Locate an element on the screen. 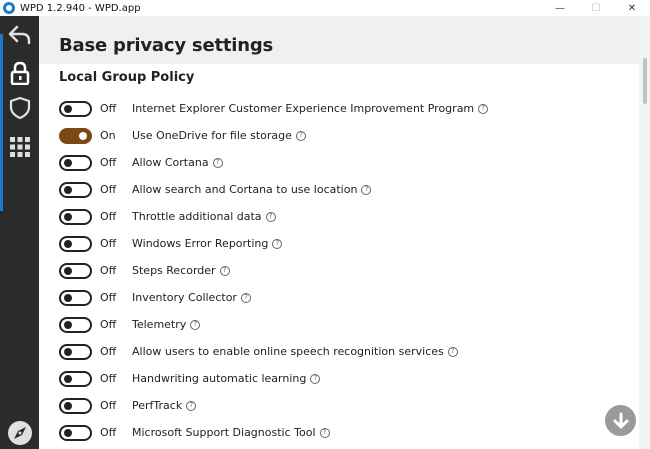  shield-icon is located at coordinates (19, 108).